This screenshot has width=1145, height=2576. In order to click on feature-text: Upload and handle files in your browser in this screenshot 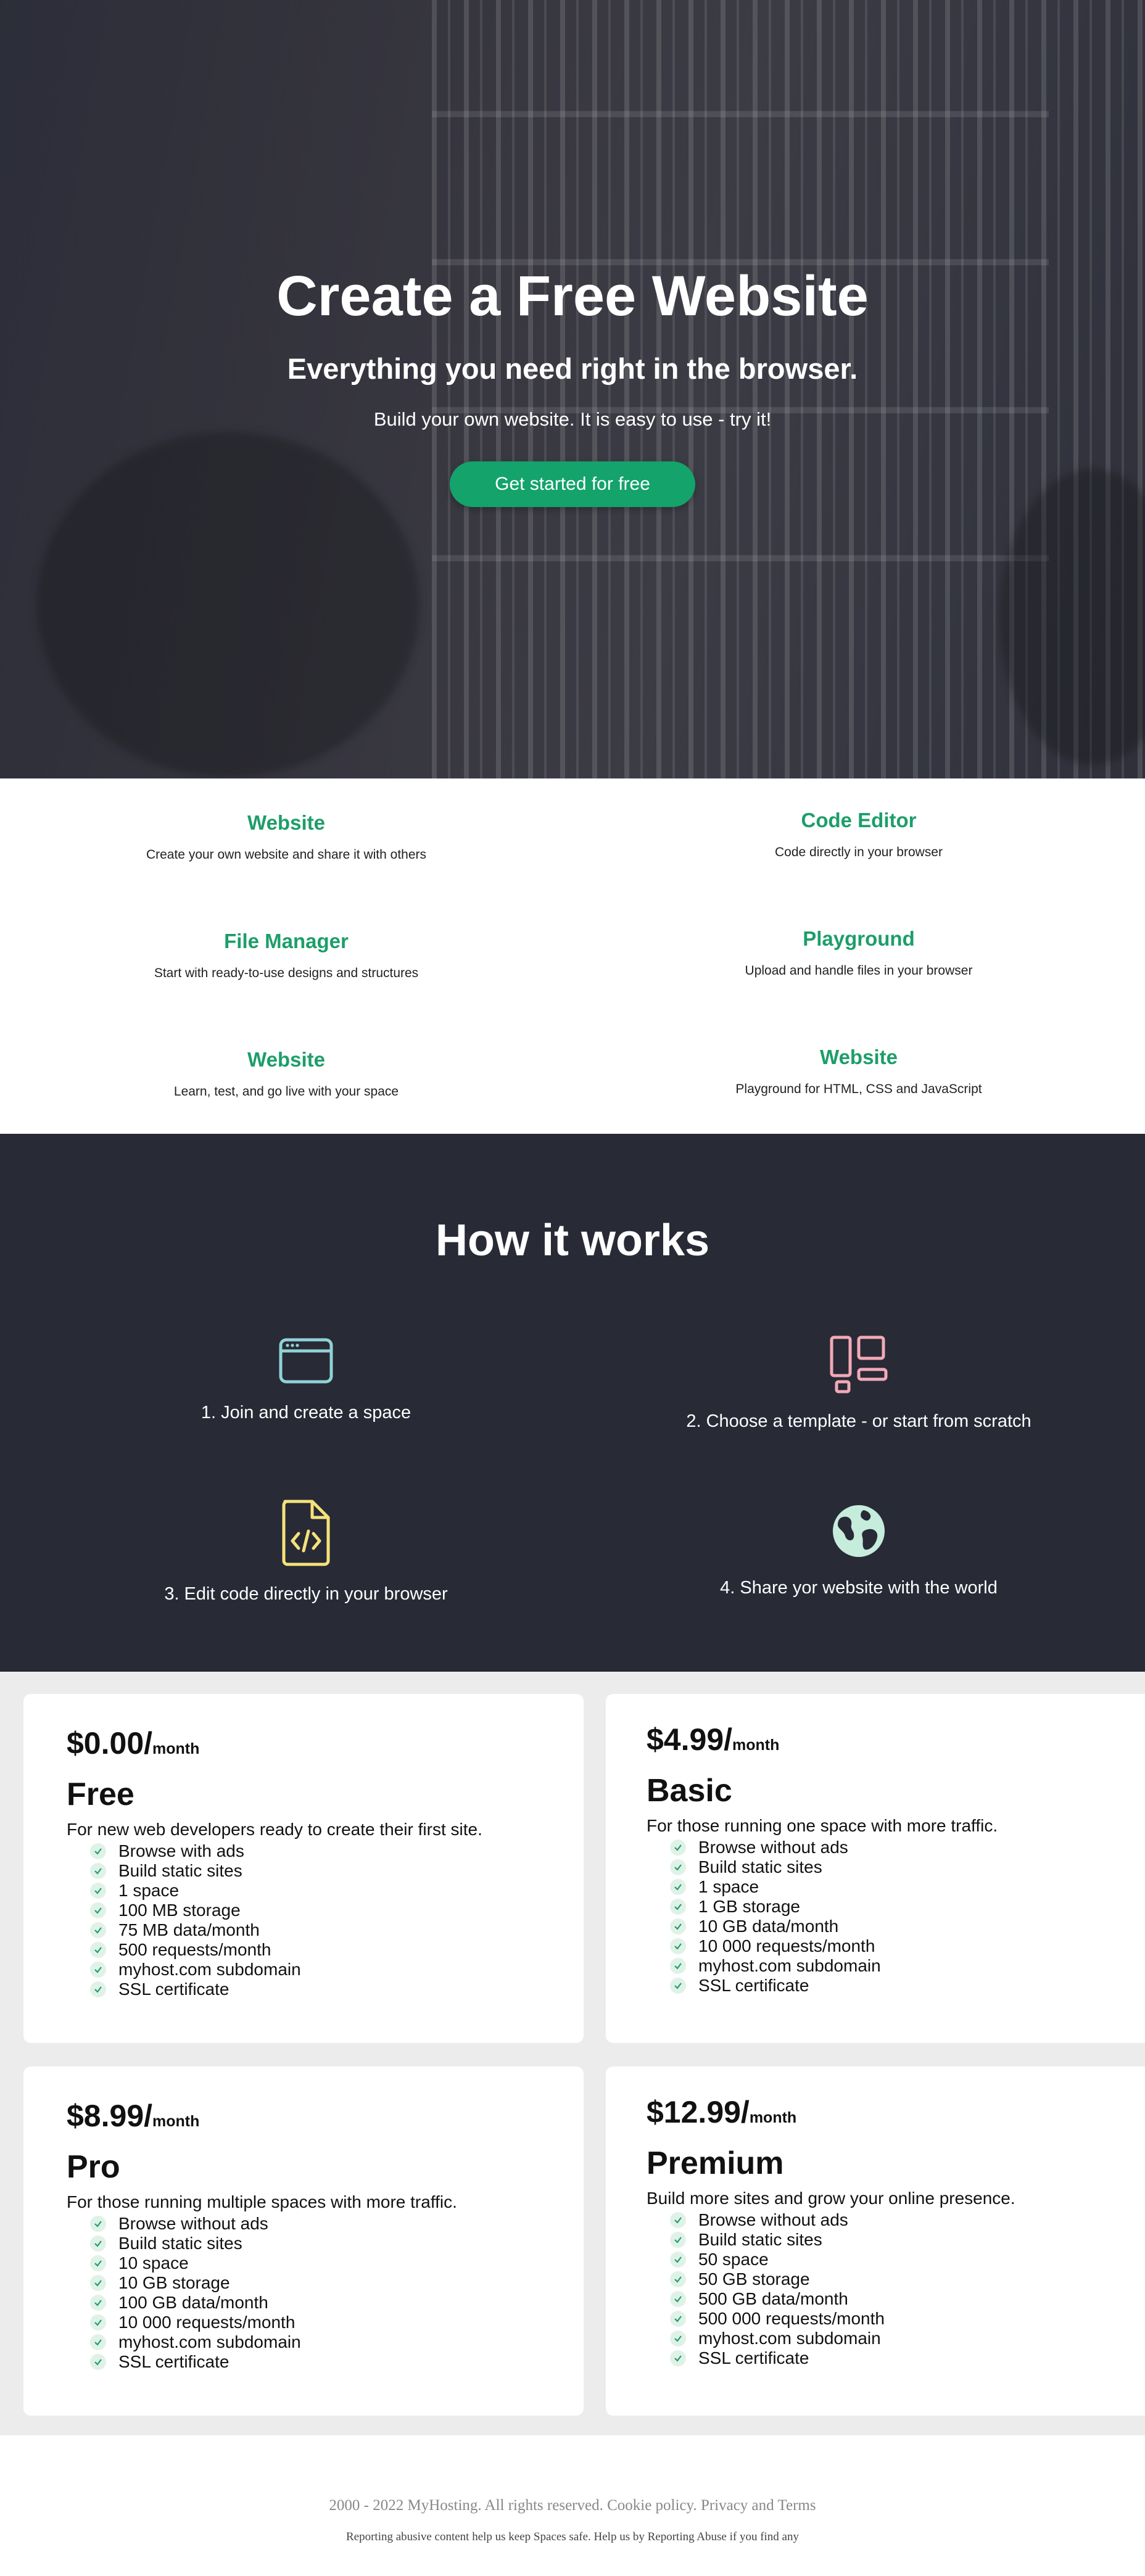, I will do `click(859, 971)`.